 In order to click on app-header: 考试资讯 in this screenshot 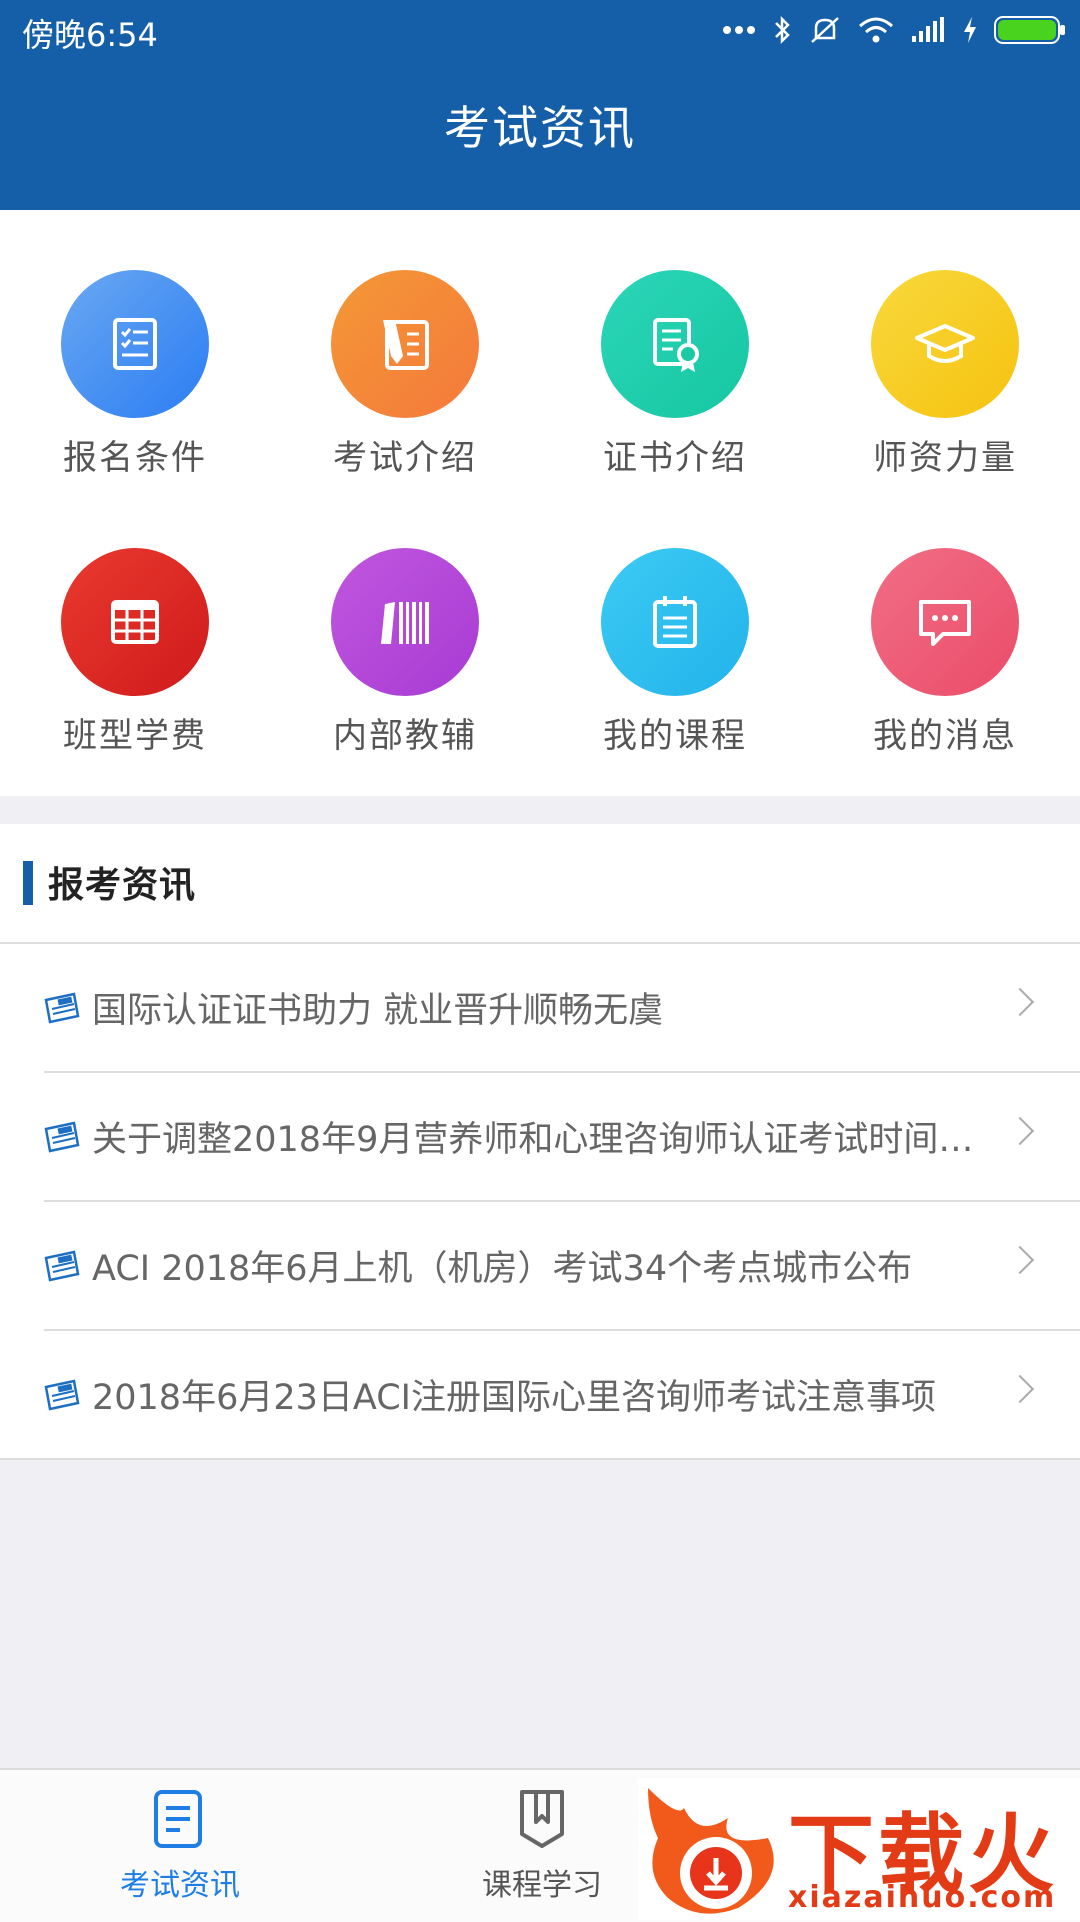, I will do `click(540, 135)`.